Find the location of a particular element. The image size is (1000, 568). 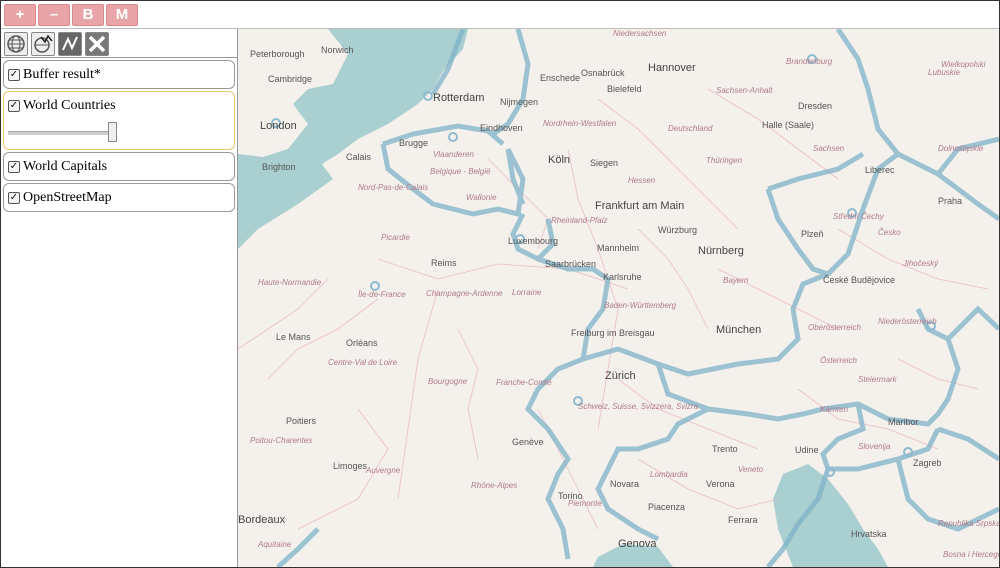

opacity-slider-track is located at coordinates (62, 133).